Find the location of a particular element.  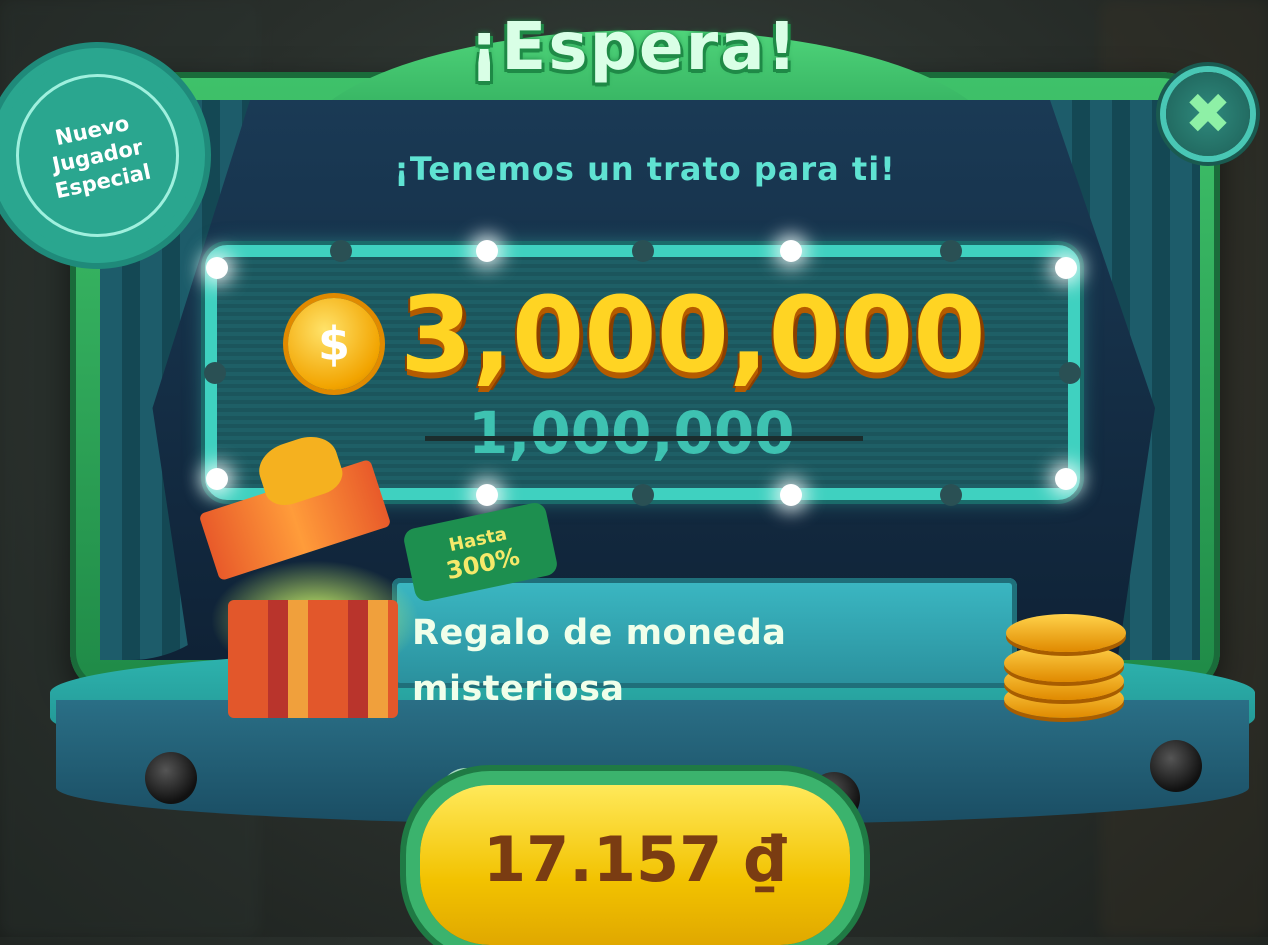

coin-symbol: $ is located at coordinates (333, 344).